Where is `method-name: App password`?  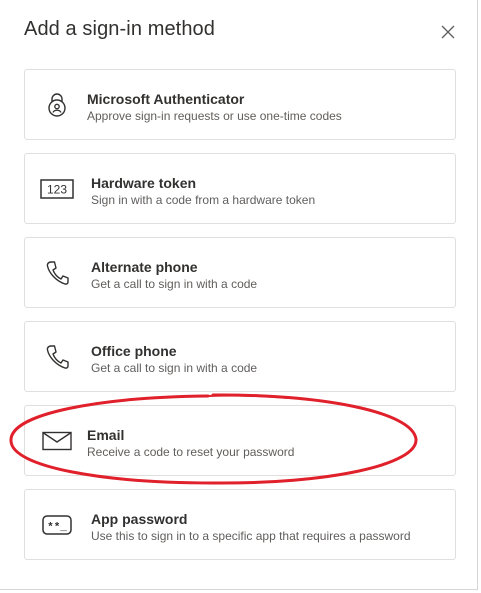
method-name: App password is located at coordinates (139, 519).